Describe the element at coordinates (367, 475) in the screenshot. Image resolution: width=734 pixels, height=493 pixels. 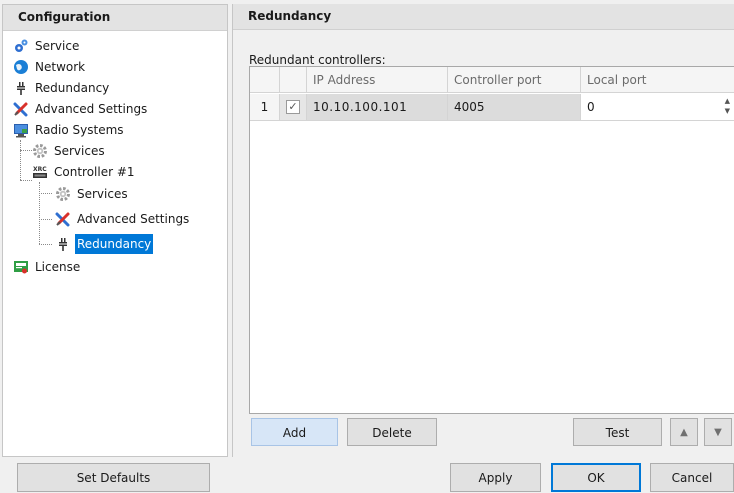
I see `dialog-footer: Set Defaults Apply OK Cancel` at that location.